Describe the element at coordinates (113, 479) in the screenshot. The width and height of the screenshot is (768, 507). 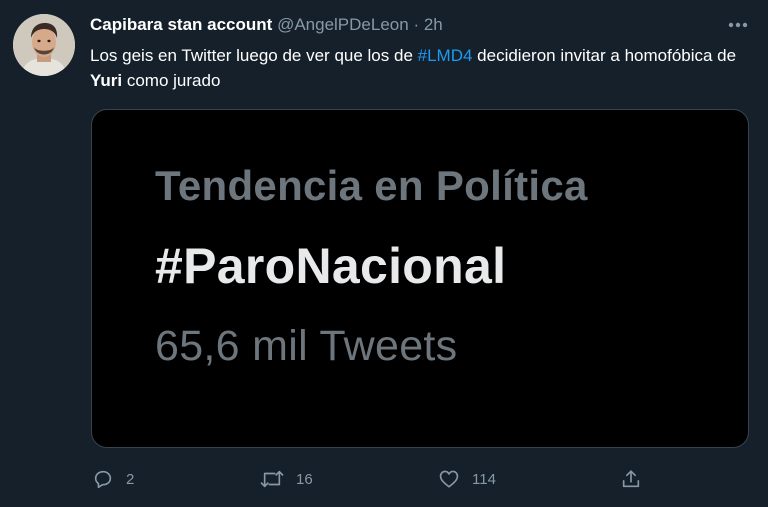
I see `reply-button: 2` at that location.